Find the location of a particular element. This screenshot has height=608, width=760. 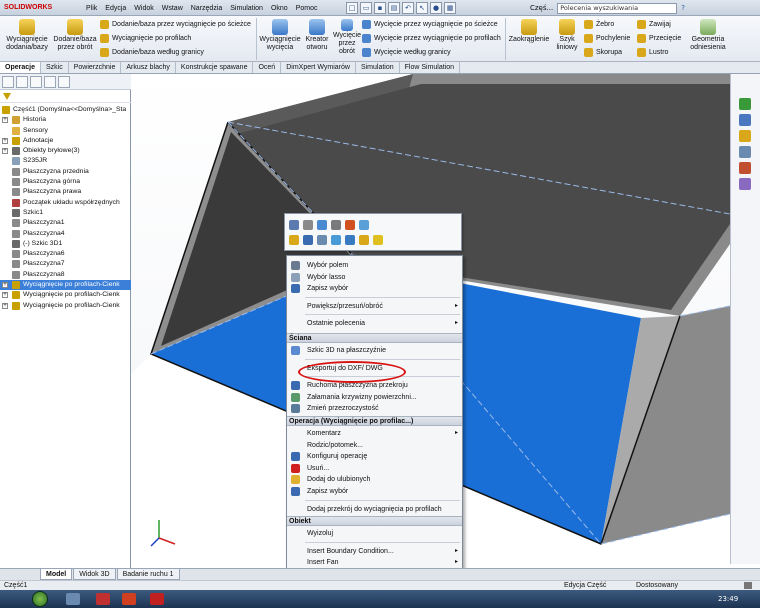

menu-file: Plik is located at coordinates (91, 8).